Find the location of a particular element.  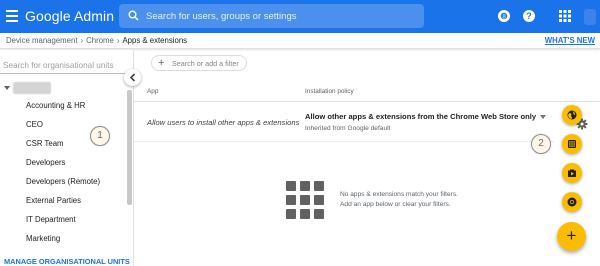

org-unit-developers: Developers is located at coordinates (45, 162).